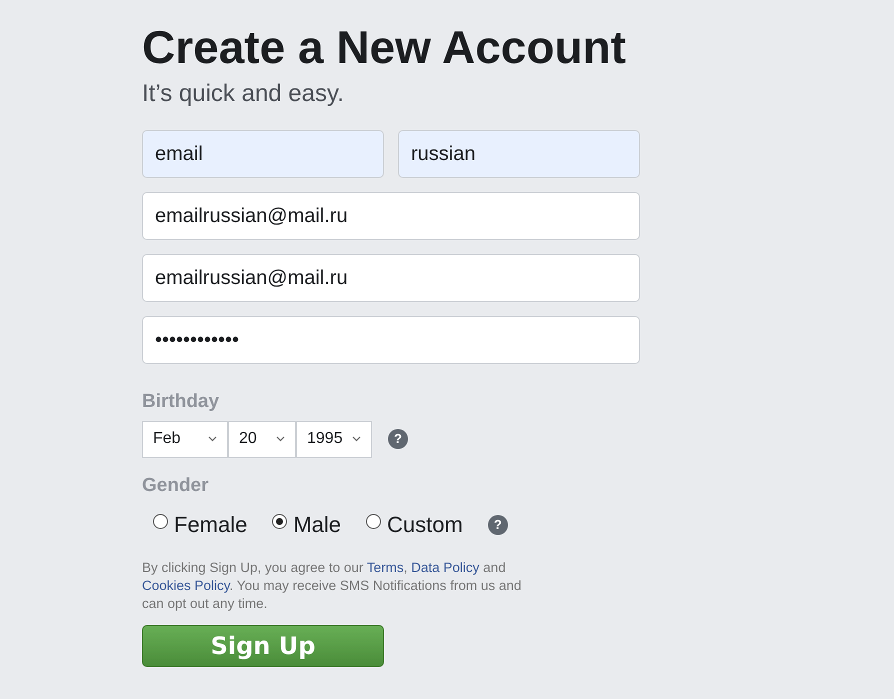 The height and width of the screenshot is (699, 894). Describe the element at coordinates (211, 524) in the screenshot. I see `radio-label: Female` at that location.